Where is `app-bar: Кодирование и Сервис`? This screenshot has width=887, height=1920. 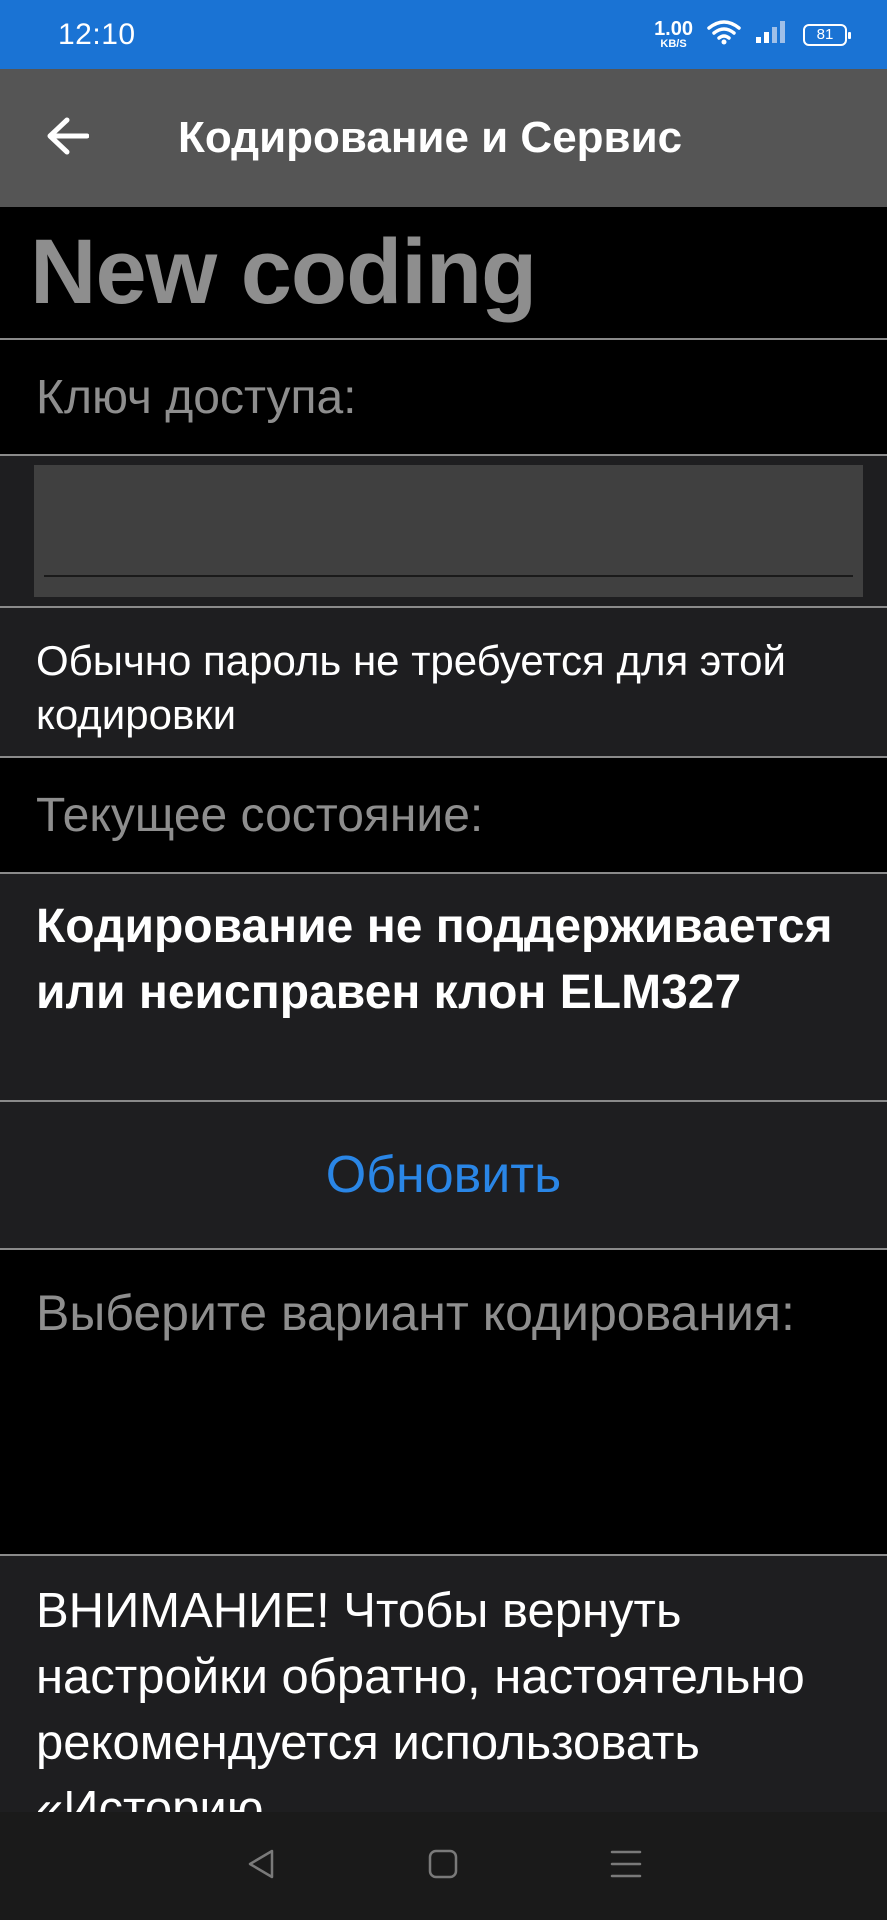 app-bar: Кодирование и Сервис is located at coordinates (443, 138).